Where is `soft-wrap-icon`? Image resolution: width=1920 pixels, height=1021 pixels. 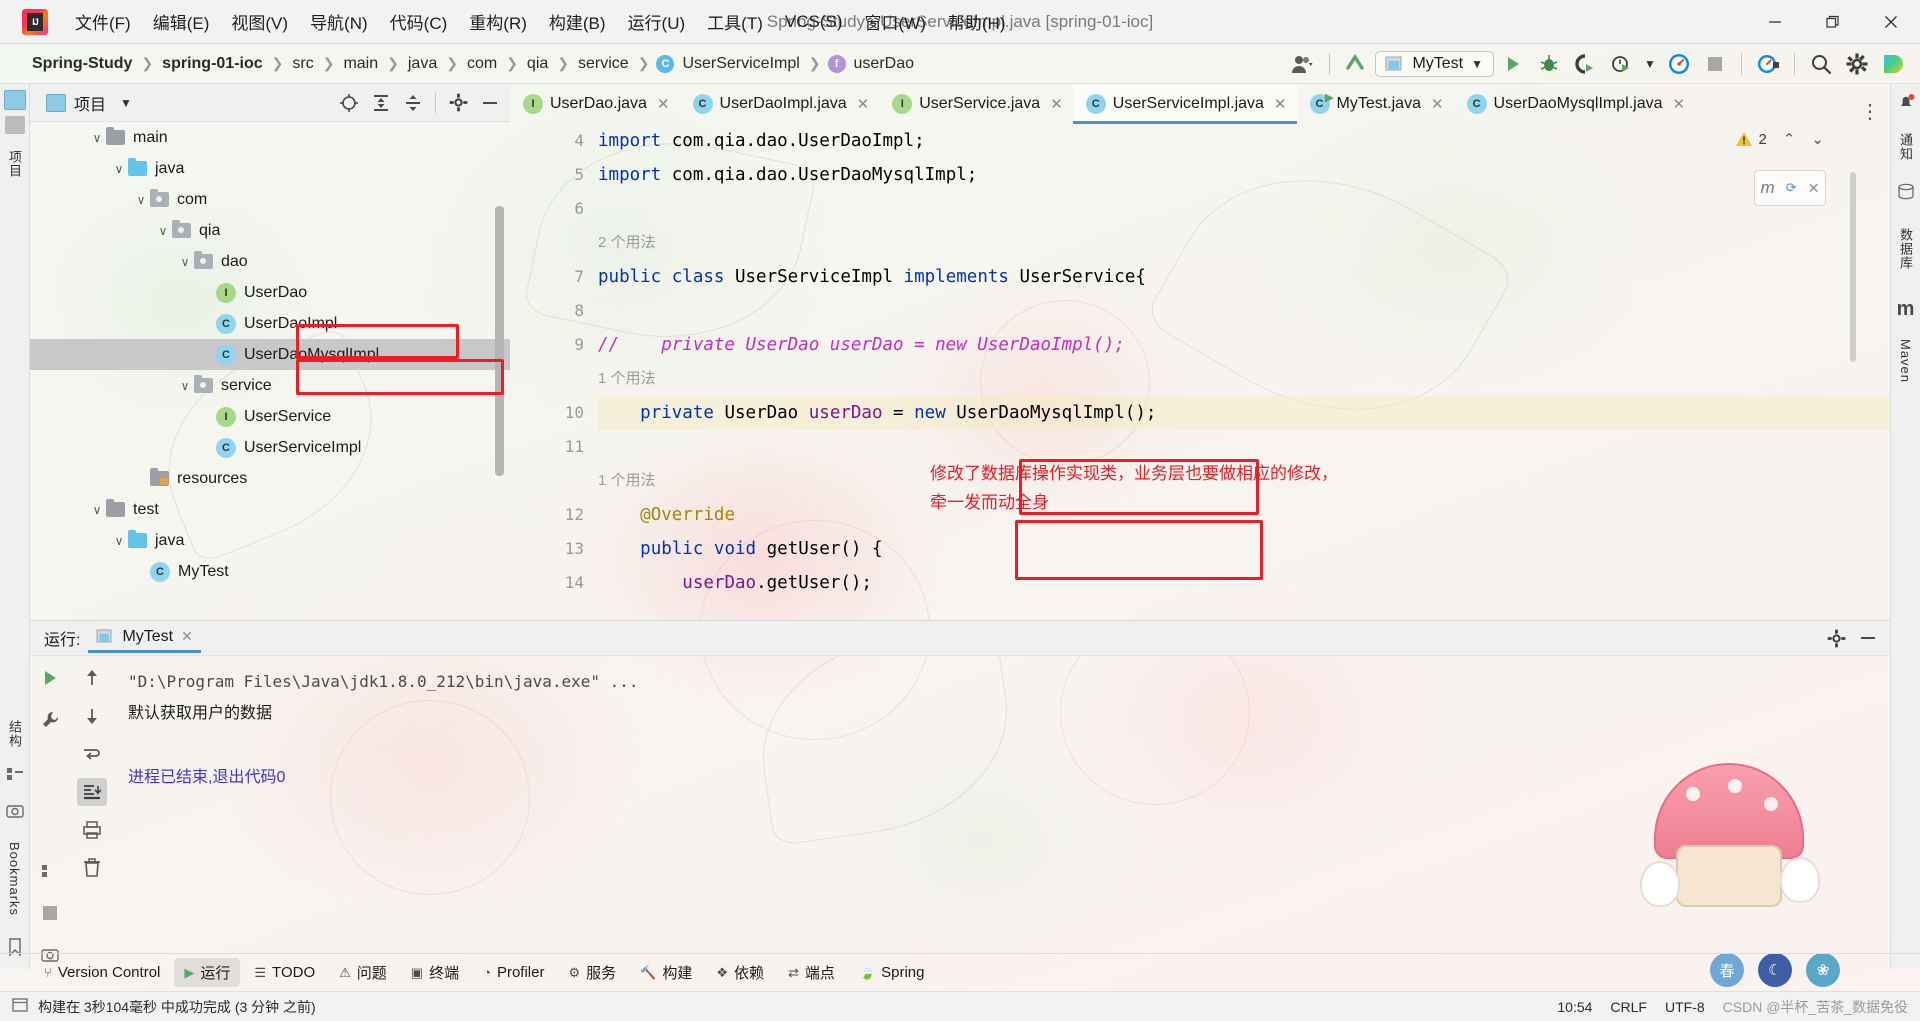 soft-wrap-icon is located at coordinates (92, 754).